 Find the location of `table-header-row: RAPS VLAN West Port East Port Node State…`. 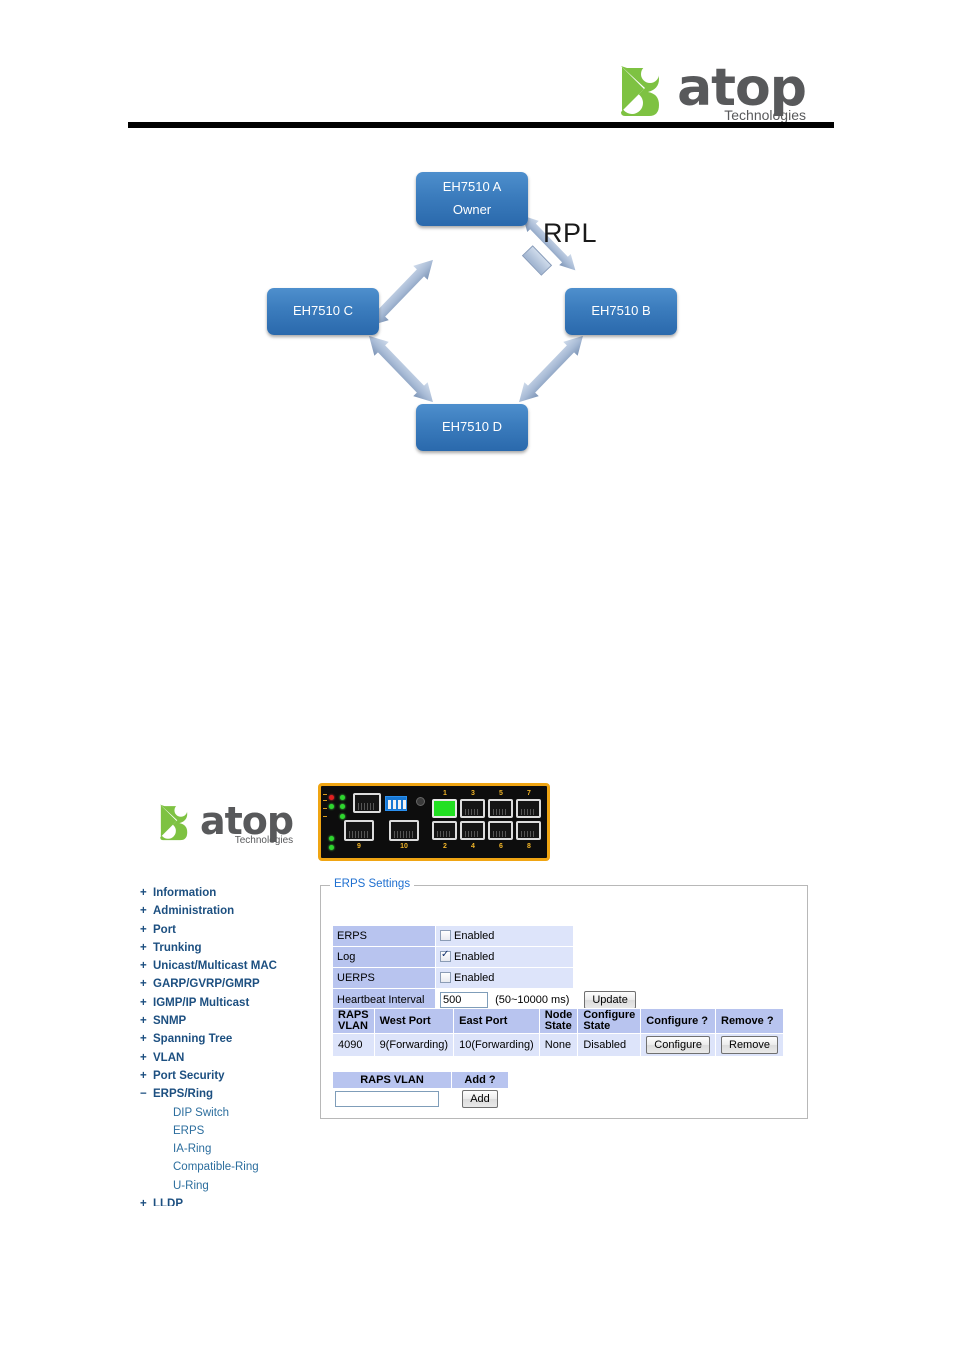

table-header-row: RAPS VLAN West Port East Port Node State… is located at coordinates (558, 1021).